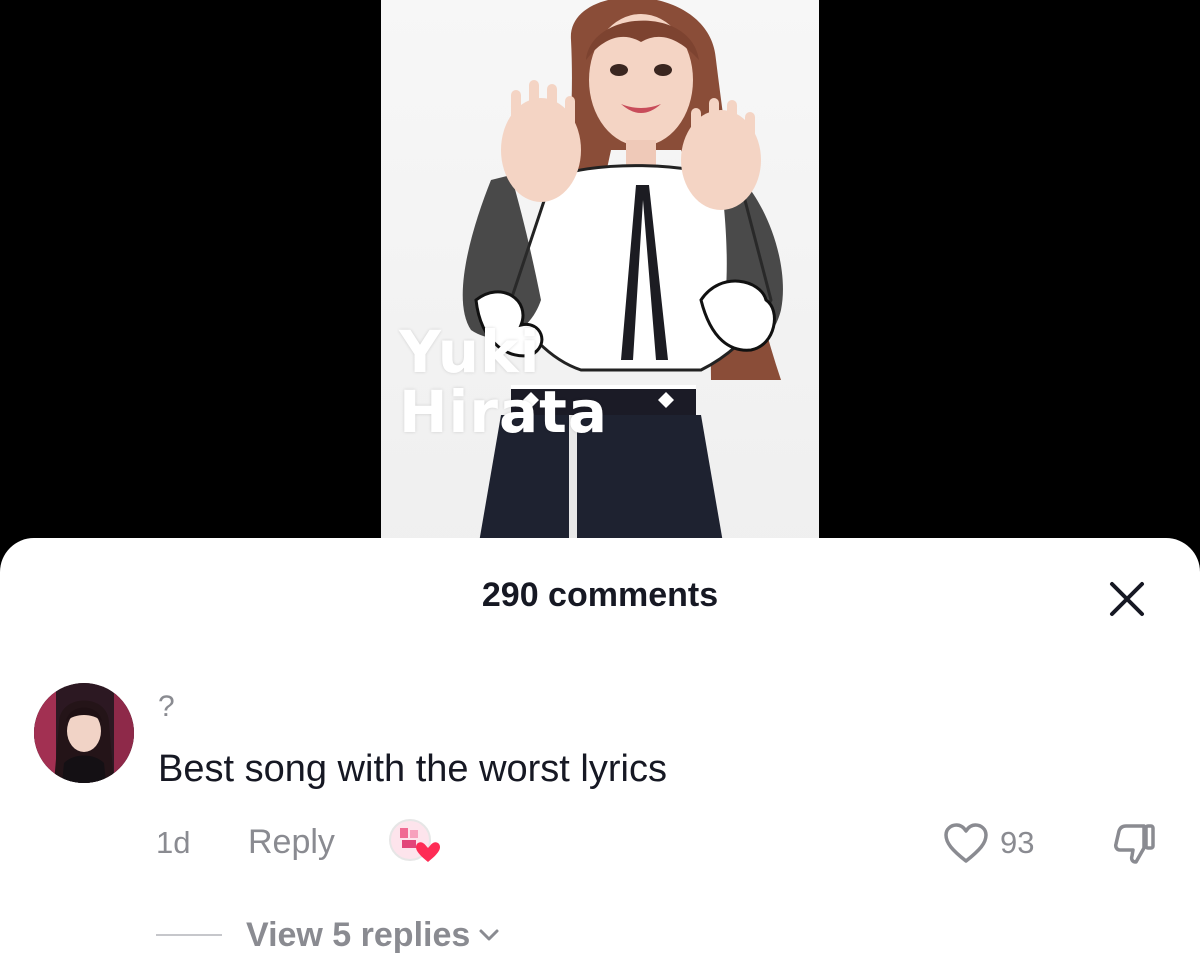 This screenshot has height=979, width=1200. I want to click on creator-liked-badge, so click(416, 843).